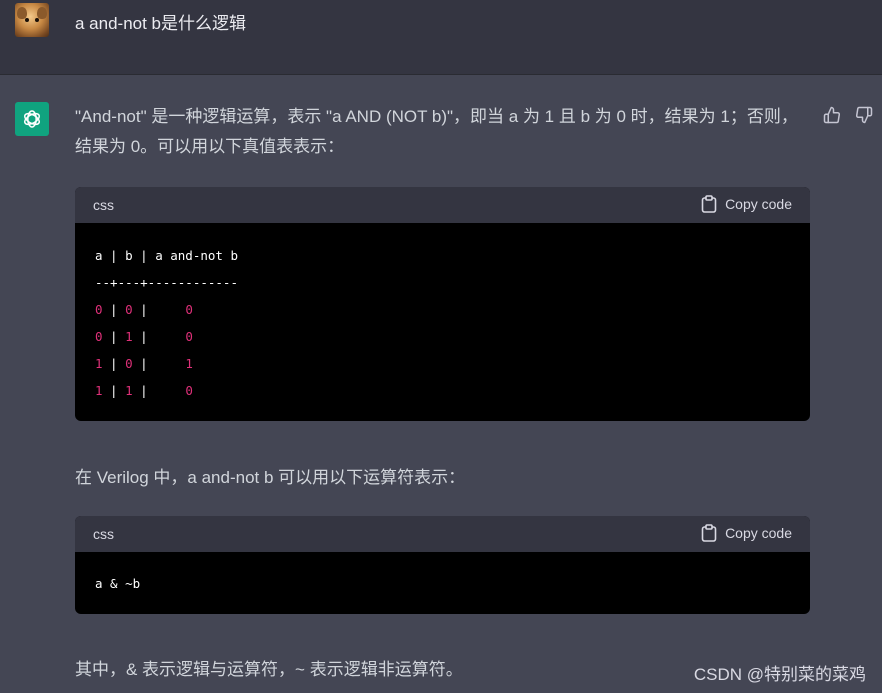 The width and height of the screenshot is (882, 693). Describe the element at coordinates (32, 119) in the screenshot. I see `openai-logo-icon` at that location.